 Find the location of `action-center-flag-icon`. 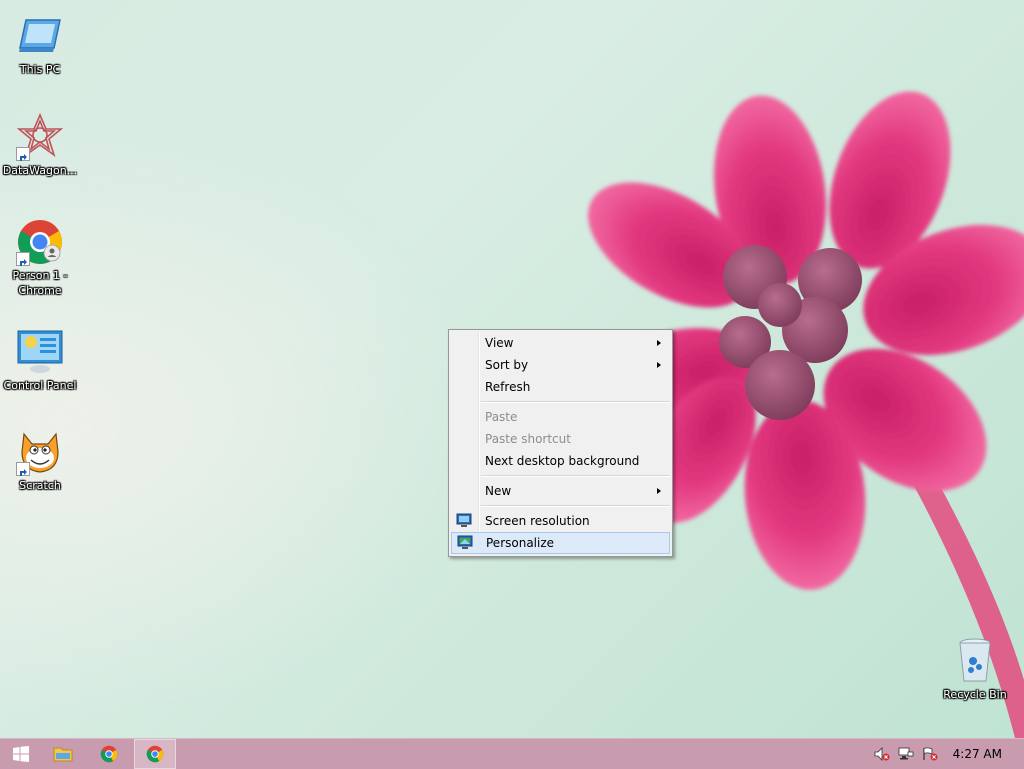

action-center-flag-icon is located at coordinates (930, 754).